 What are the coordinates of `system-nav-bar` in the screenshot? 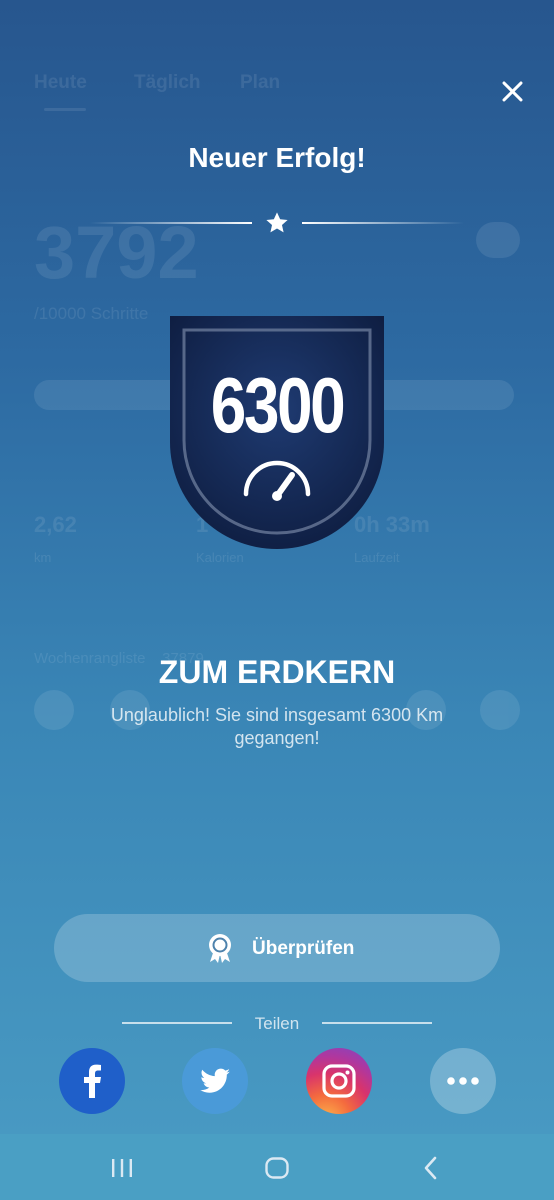 It's located at (277, 1167).